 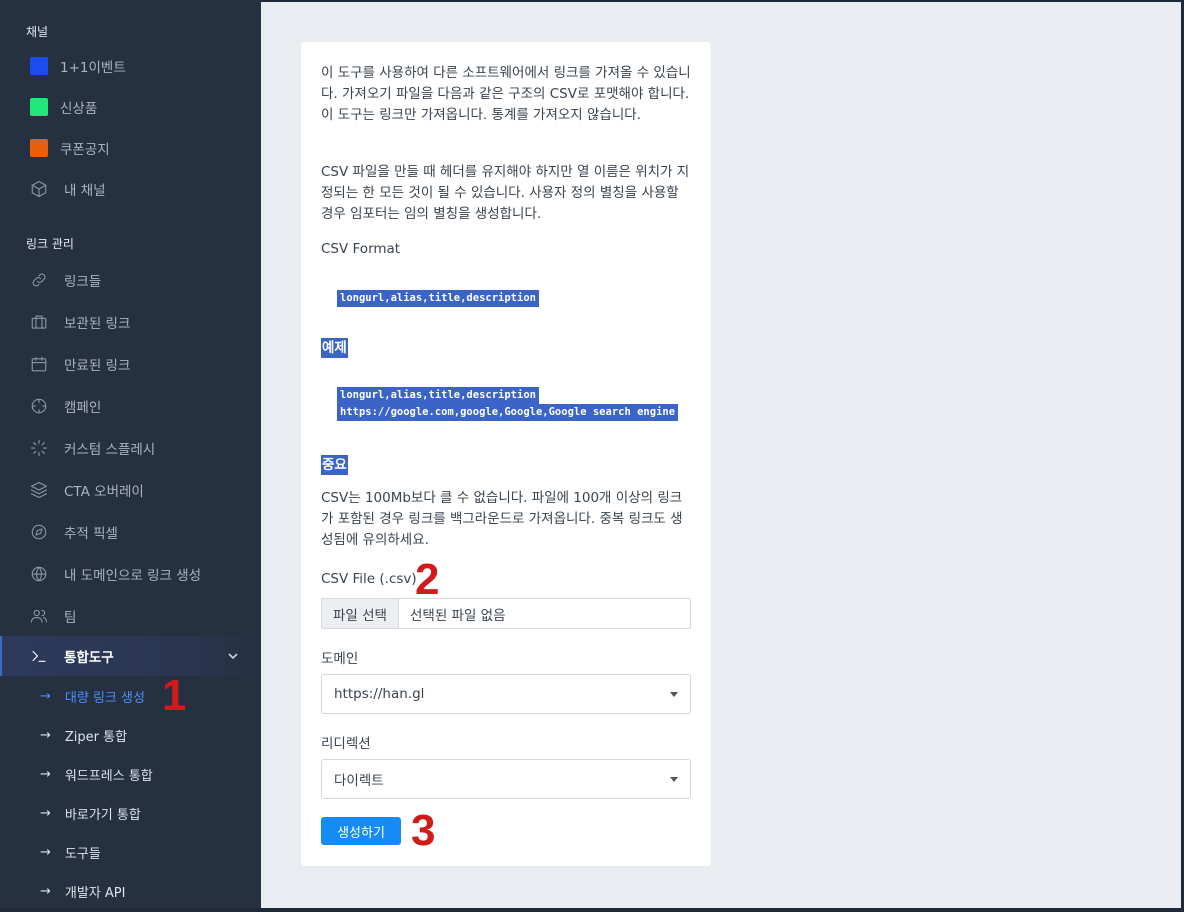 I want to click on sub-item-bulk-links: → 대량 링크 생성, so click(x=130, y=696).